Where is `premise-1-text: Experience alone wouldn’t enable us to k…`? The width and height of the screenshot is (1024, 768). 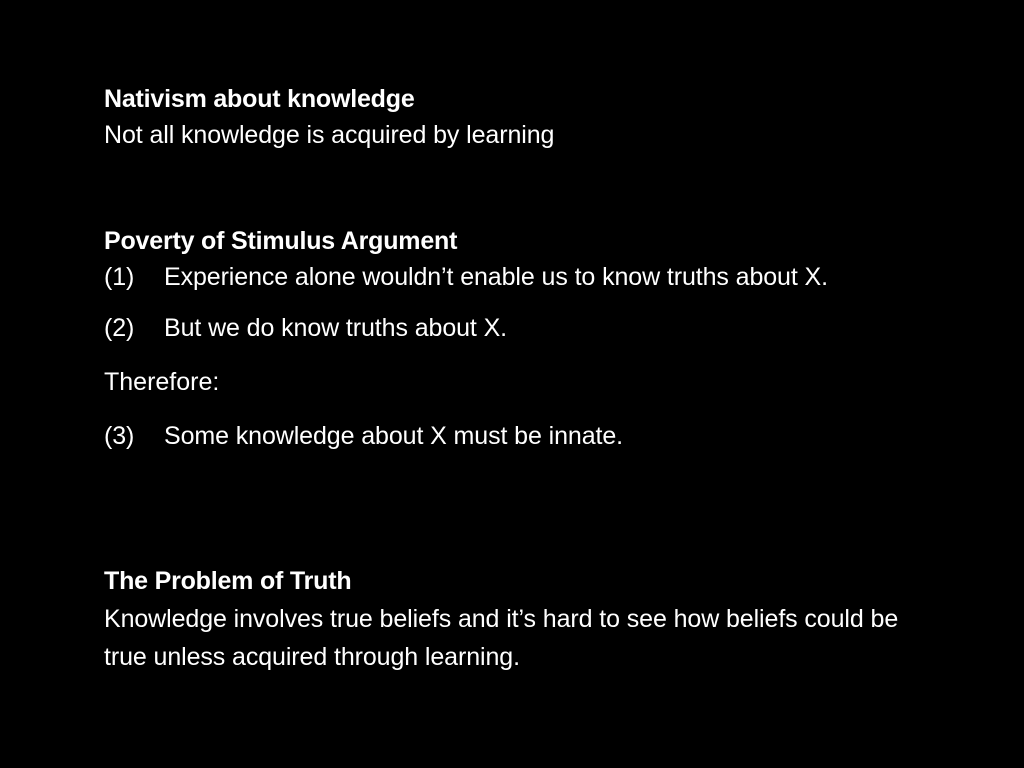 premise-1-text: Experience alone wouldn’t enable us to k… is located at coordinates (496, 277).